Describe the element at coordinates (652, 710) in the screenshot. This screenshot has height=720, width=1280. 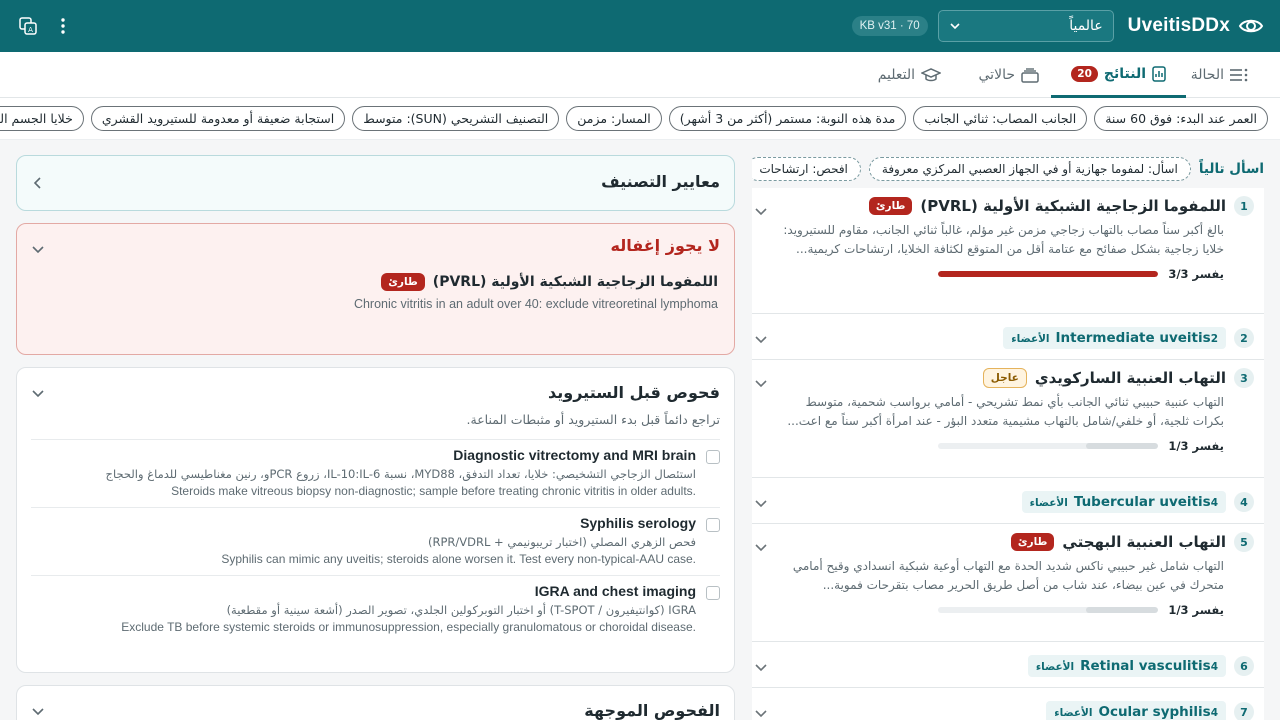
I see `card-title: الفحوص الموجهة` at that location.